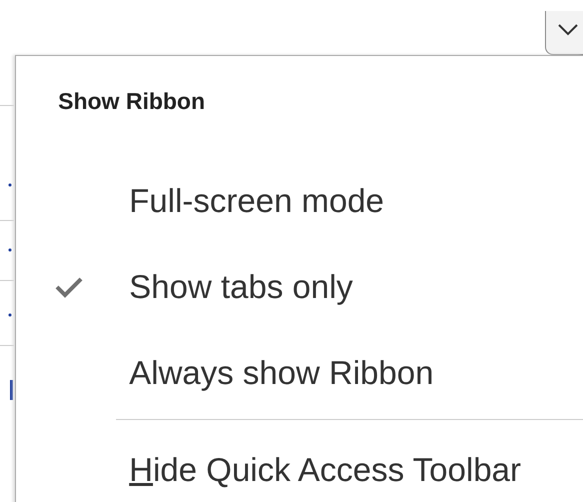  I want to click on chevron-down-icon, so click(568, 29).